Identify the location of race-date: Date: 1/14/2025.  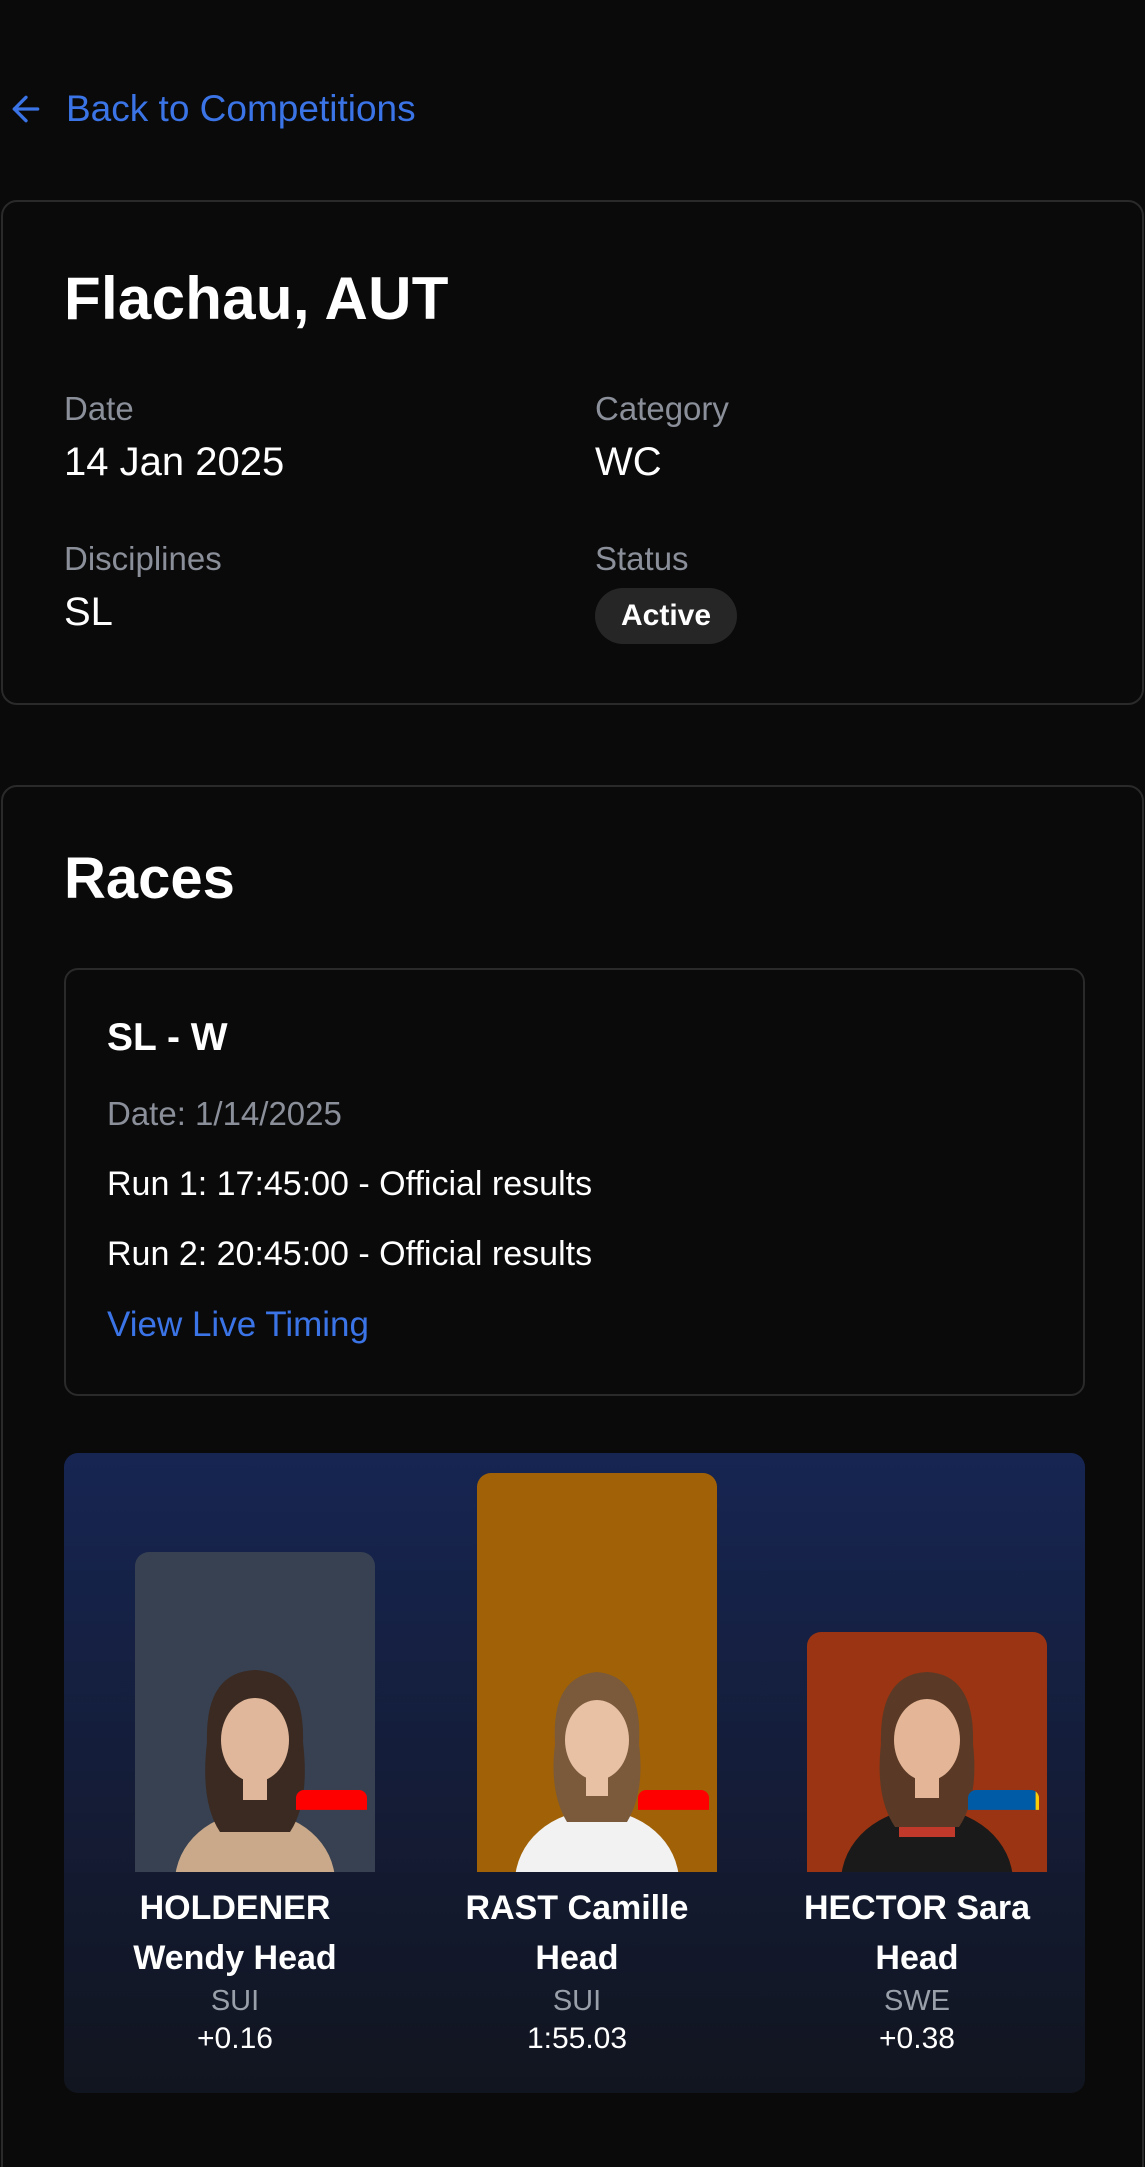
(224, 1113).